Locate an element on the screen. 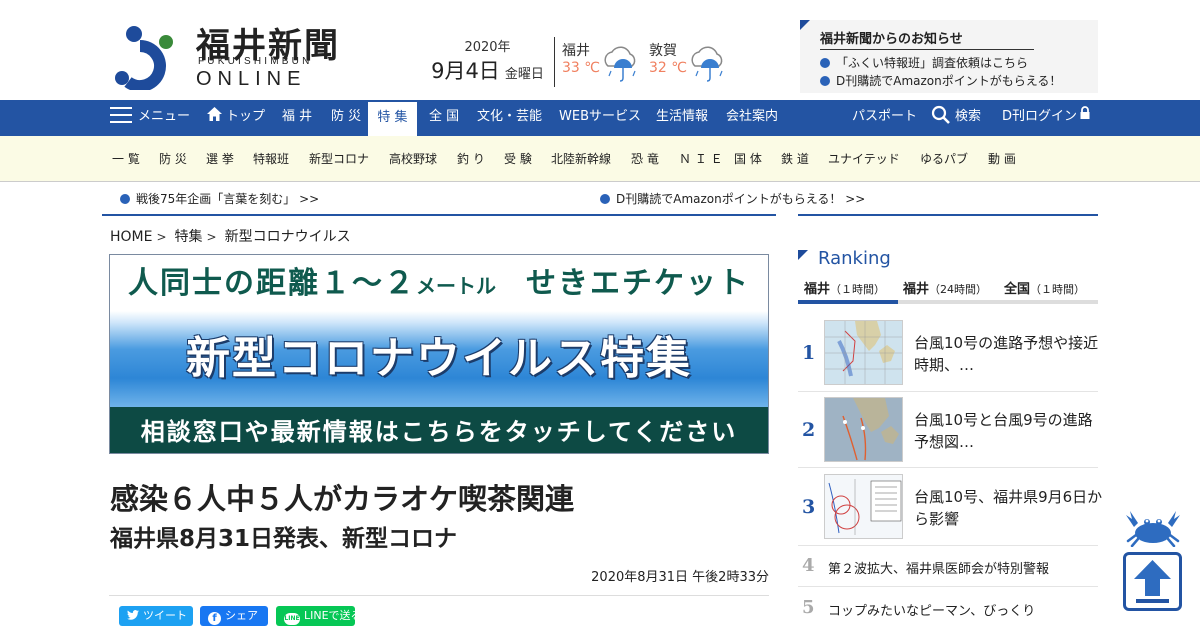  subnav-item: ゆるパブ is located at coordinates (944, 159).